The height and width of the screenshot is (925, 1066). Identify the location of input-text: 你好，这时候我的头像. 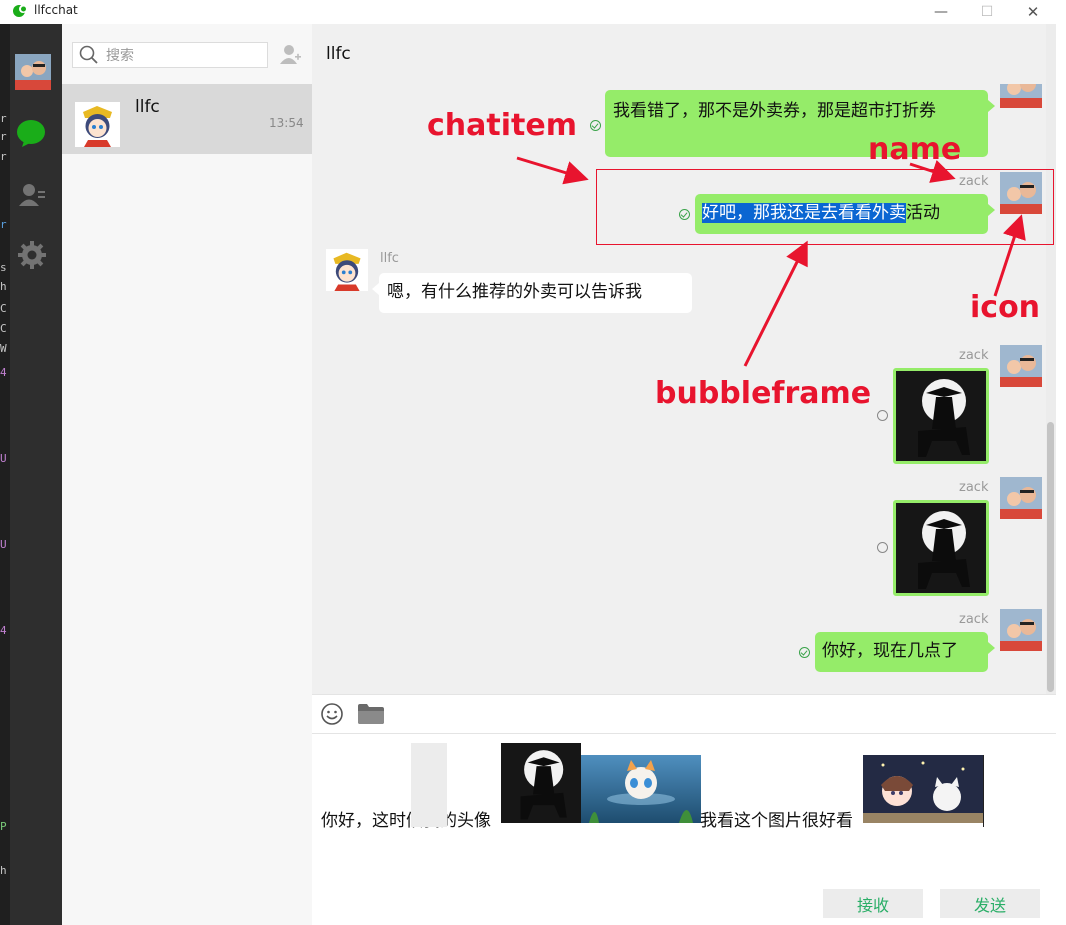
(406, 818).